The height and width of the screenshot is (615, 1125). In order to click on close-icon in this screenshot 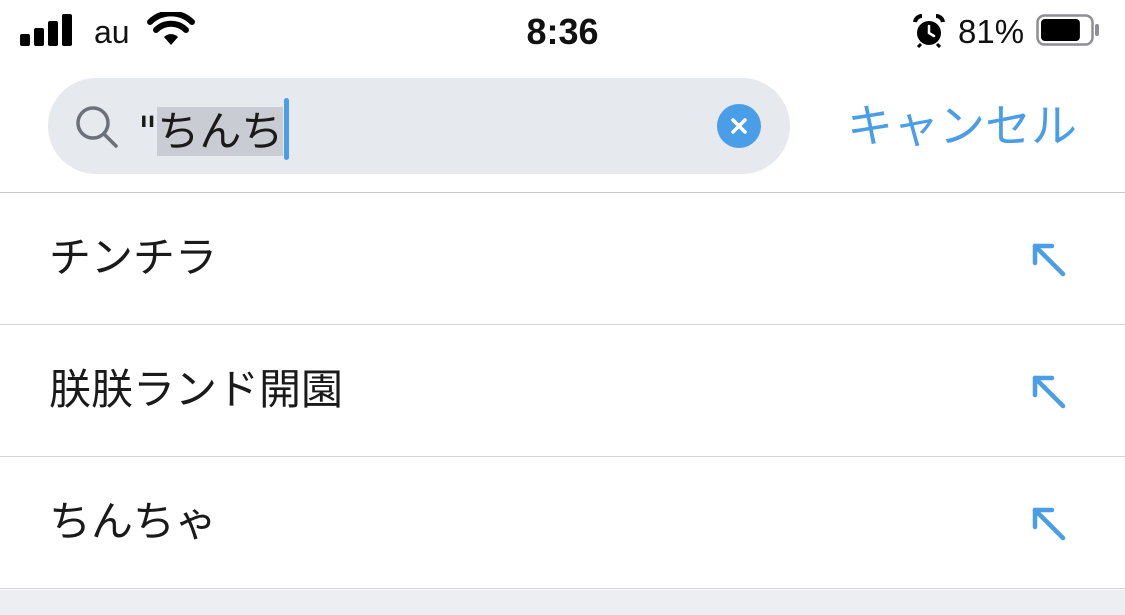, I will do `click(739, 126)`.